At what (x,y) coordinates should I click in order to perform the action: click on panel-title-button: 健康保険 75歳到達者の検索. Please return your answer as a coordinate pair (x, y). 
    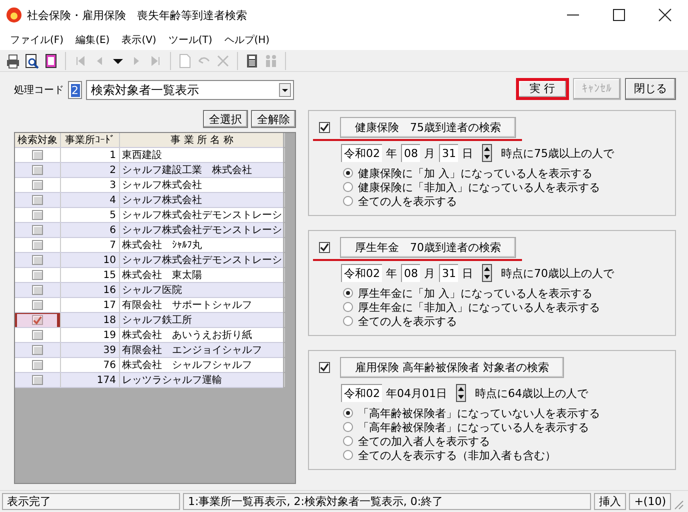
    Looking at the image, I should click on (428, 127).